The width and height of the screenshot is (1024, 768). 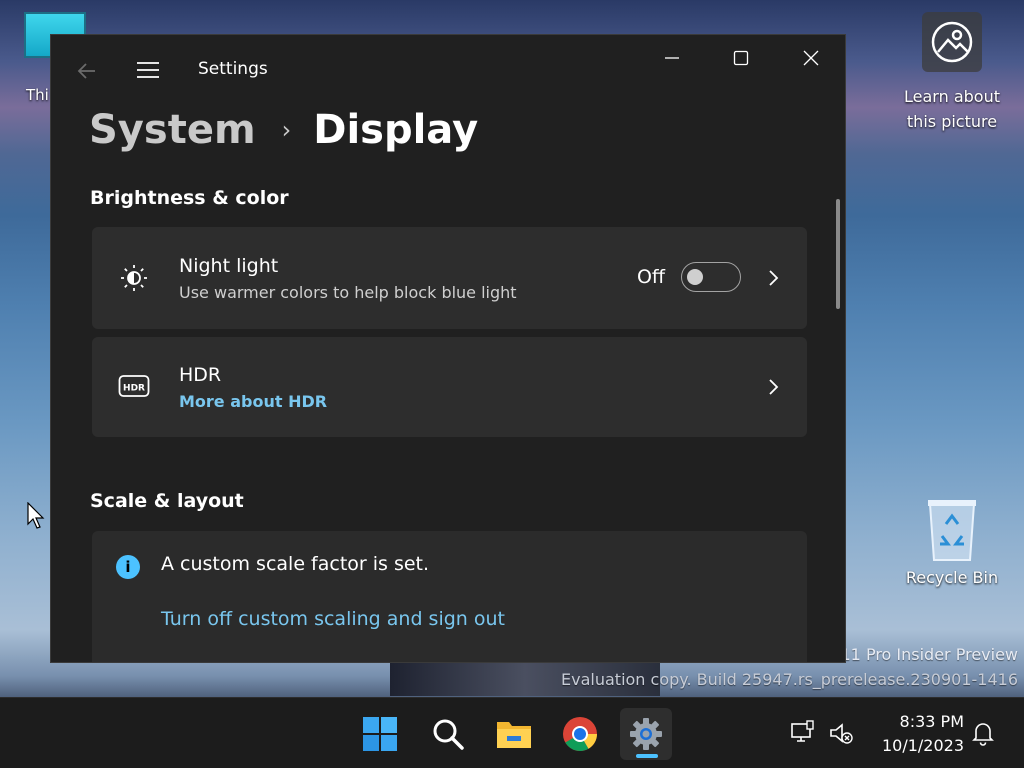 I want to click on mouse-cursor-icon, so click(x=36, y=515).